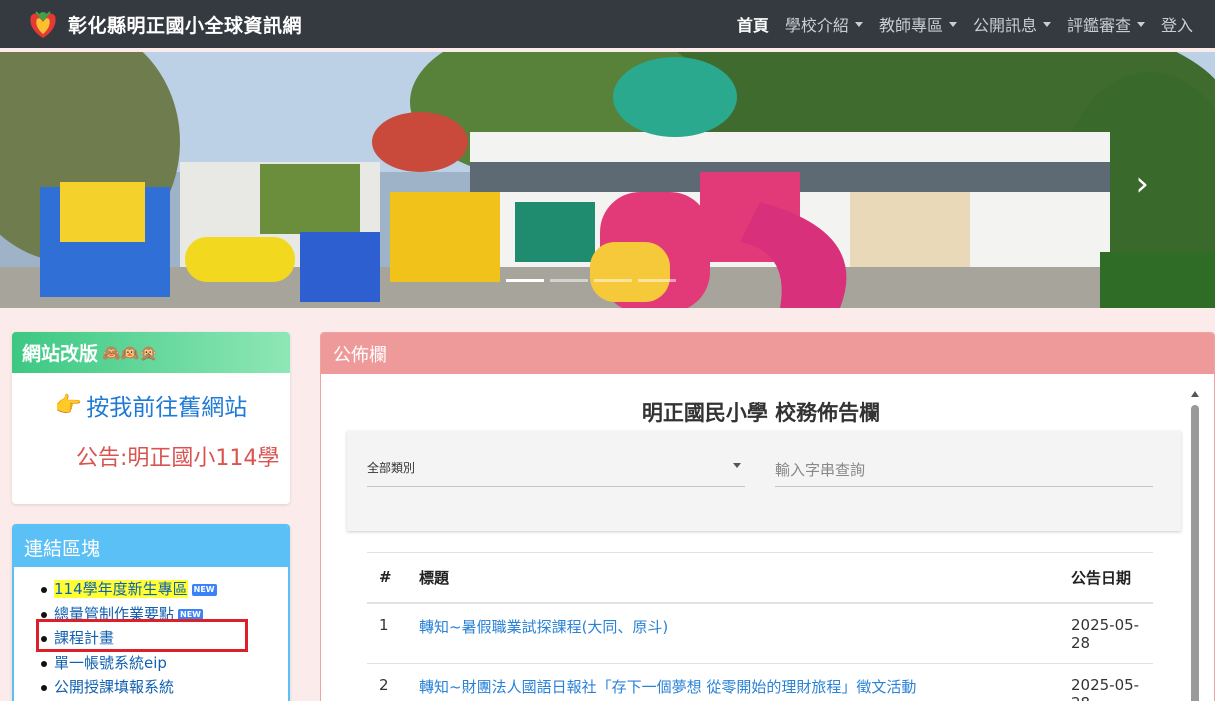 The height and width of the screenshot is (701, 1215). I want to click on link-label: 114學年度新生專區, so click(121, 589).